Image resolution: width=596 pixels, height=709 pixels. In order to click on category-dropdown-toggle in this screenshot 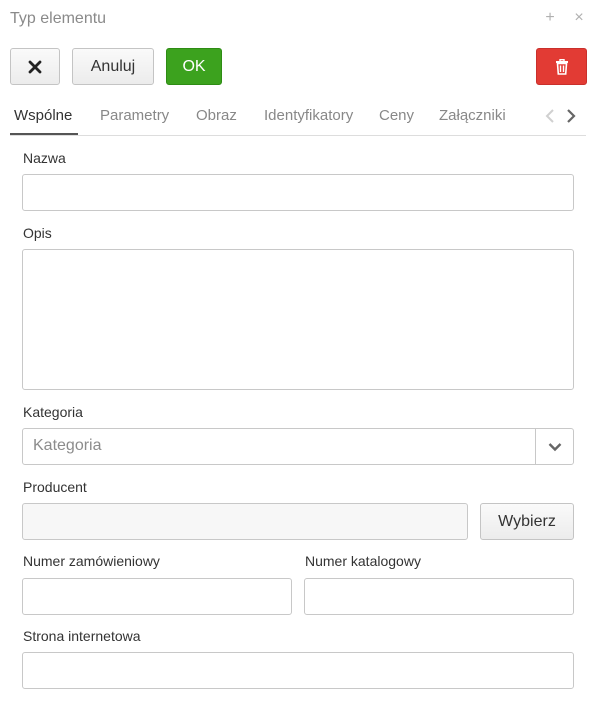, I will do `click(554, 446)`.